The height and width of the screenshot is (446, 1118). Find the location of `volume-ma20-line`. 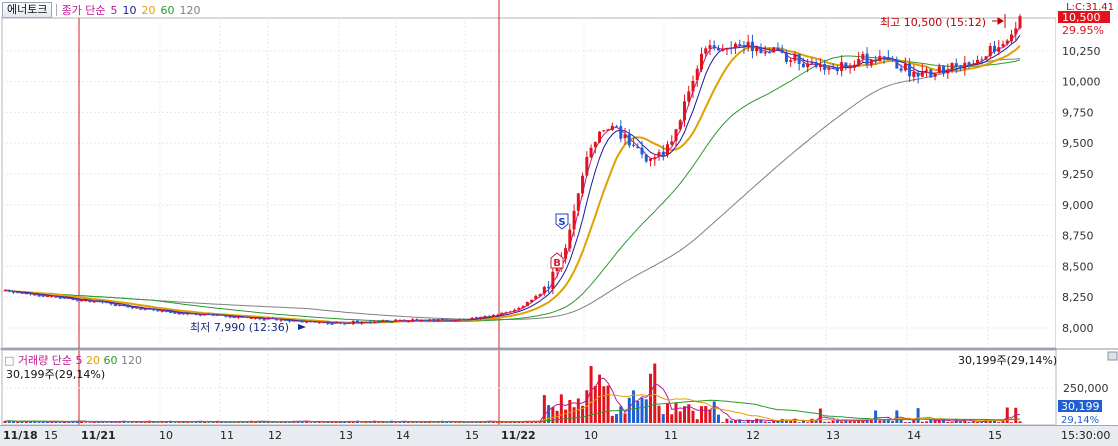

volume-ma20-line is located at coordinates (512, 408).